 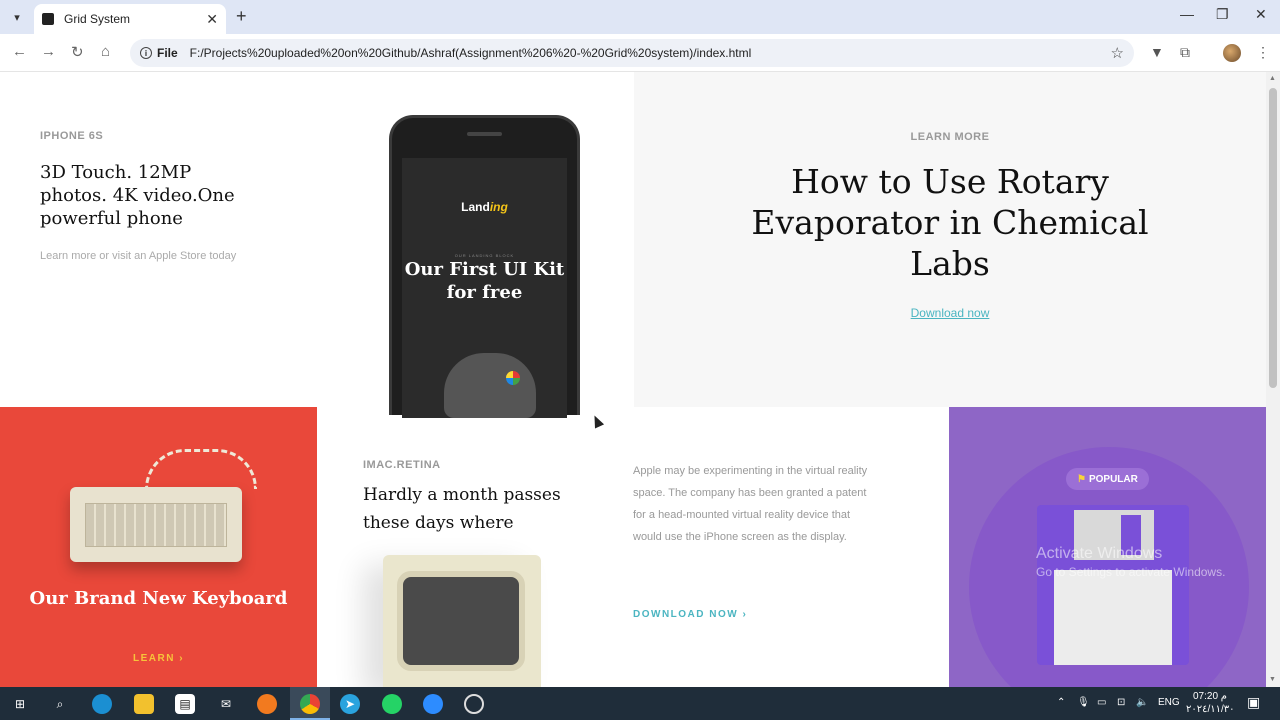 What do you see at coordinates (1081, 479) in the screenshot?
I see `flag-icon: ⚑` at bounding box center [1081, 479].